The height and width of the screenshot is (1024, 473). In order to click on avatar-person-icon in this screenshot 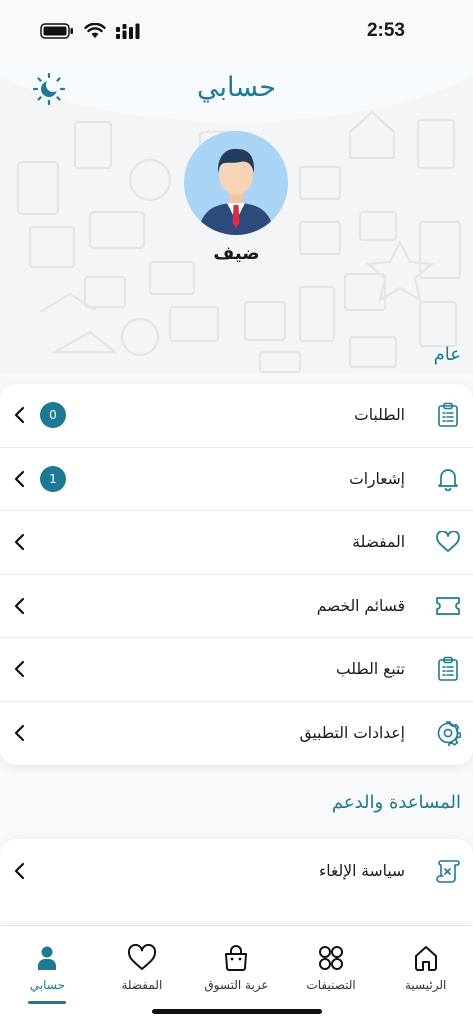, I will do `click(236, 183)`.